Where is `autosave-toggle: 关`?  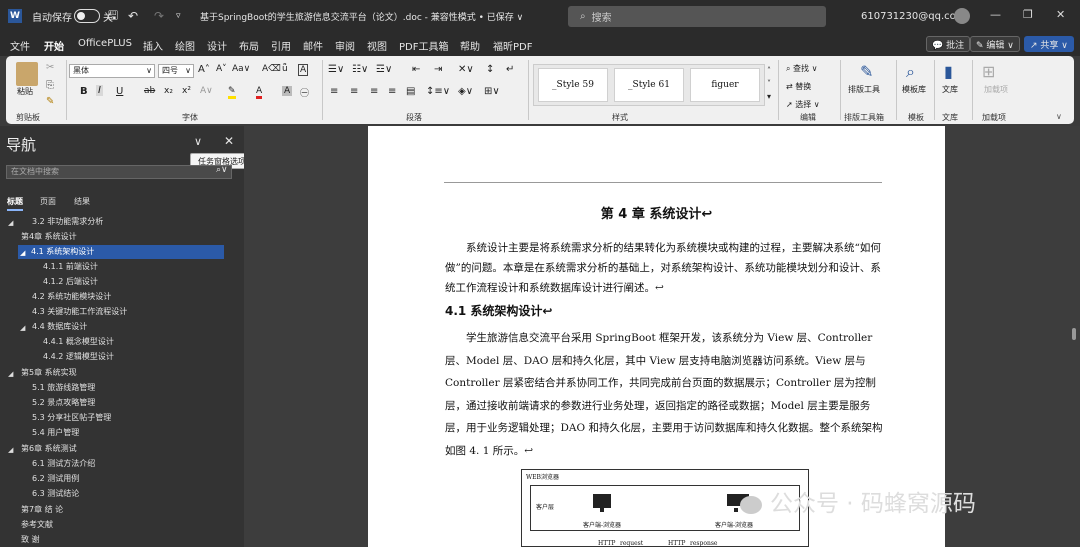
autosave-toggle: 关 is located at coordinates (91, 16).